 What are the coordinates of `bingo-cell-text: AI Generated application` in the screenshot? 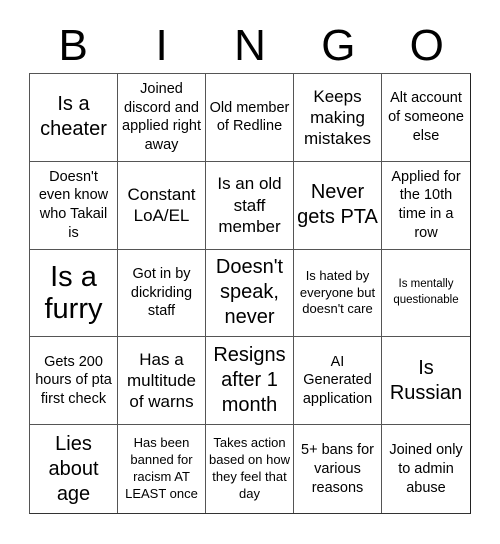 It's located at (337, 380).